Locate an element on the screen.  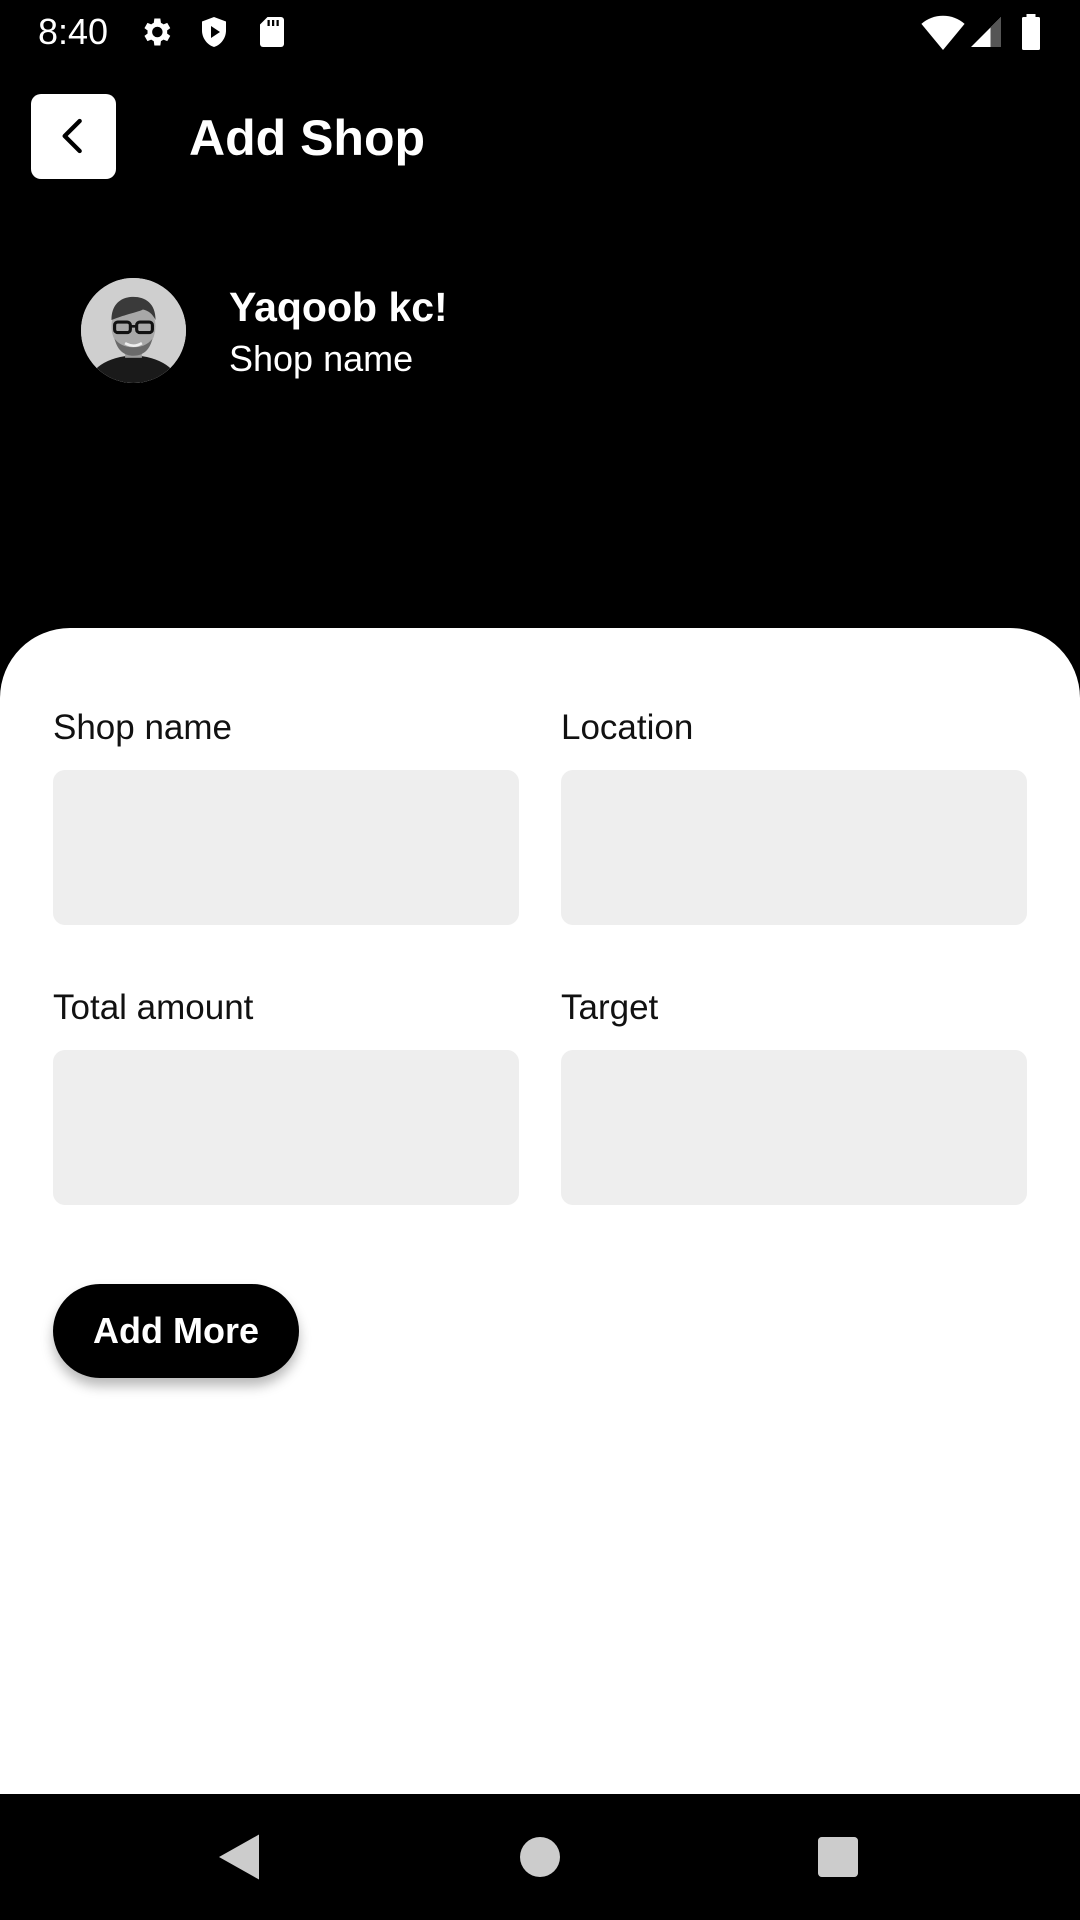
status-time: 8:40 is located at coordinates (73, 31).